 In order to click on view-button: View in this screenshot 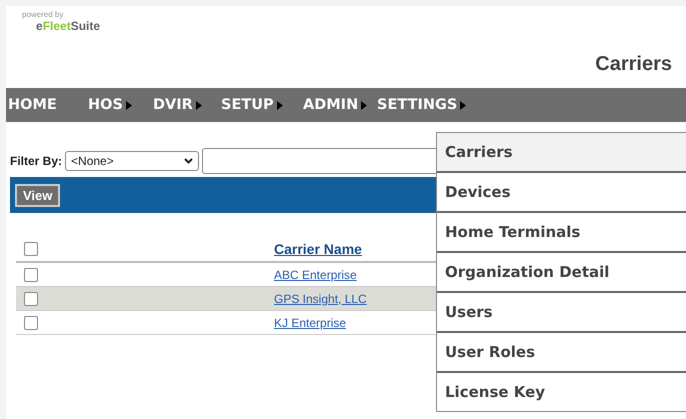, I will do `click(37, 195)`.